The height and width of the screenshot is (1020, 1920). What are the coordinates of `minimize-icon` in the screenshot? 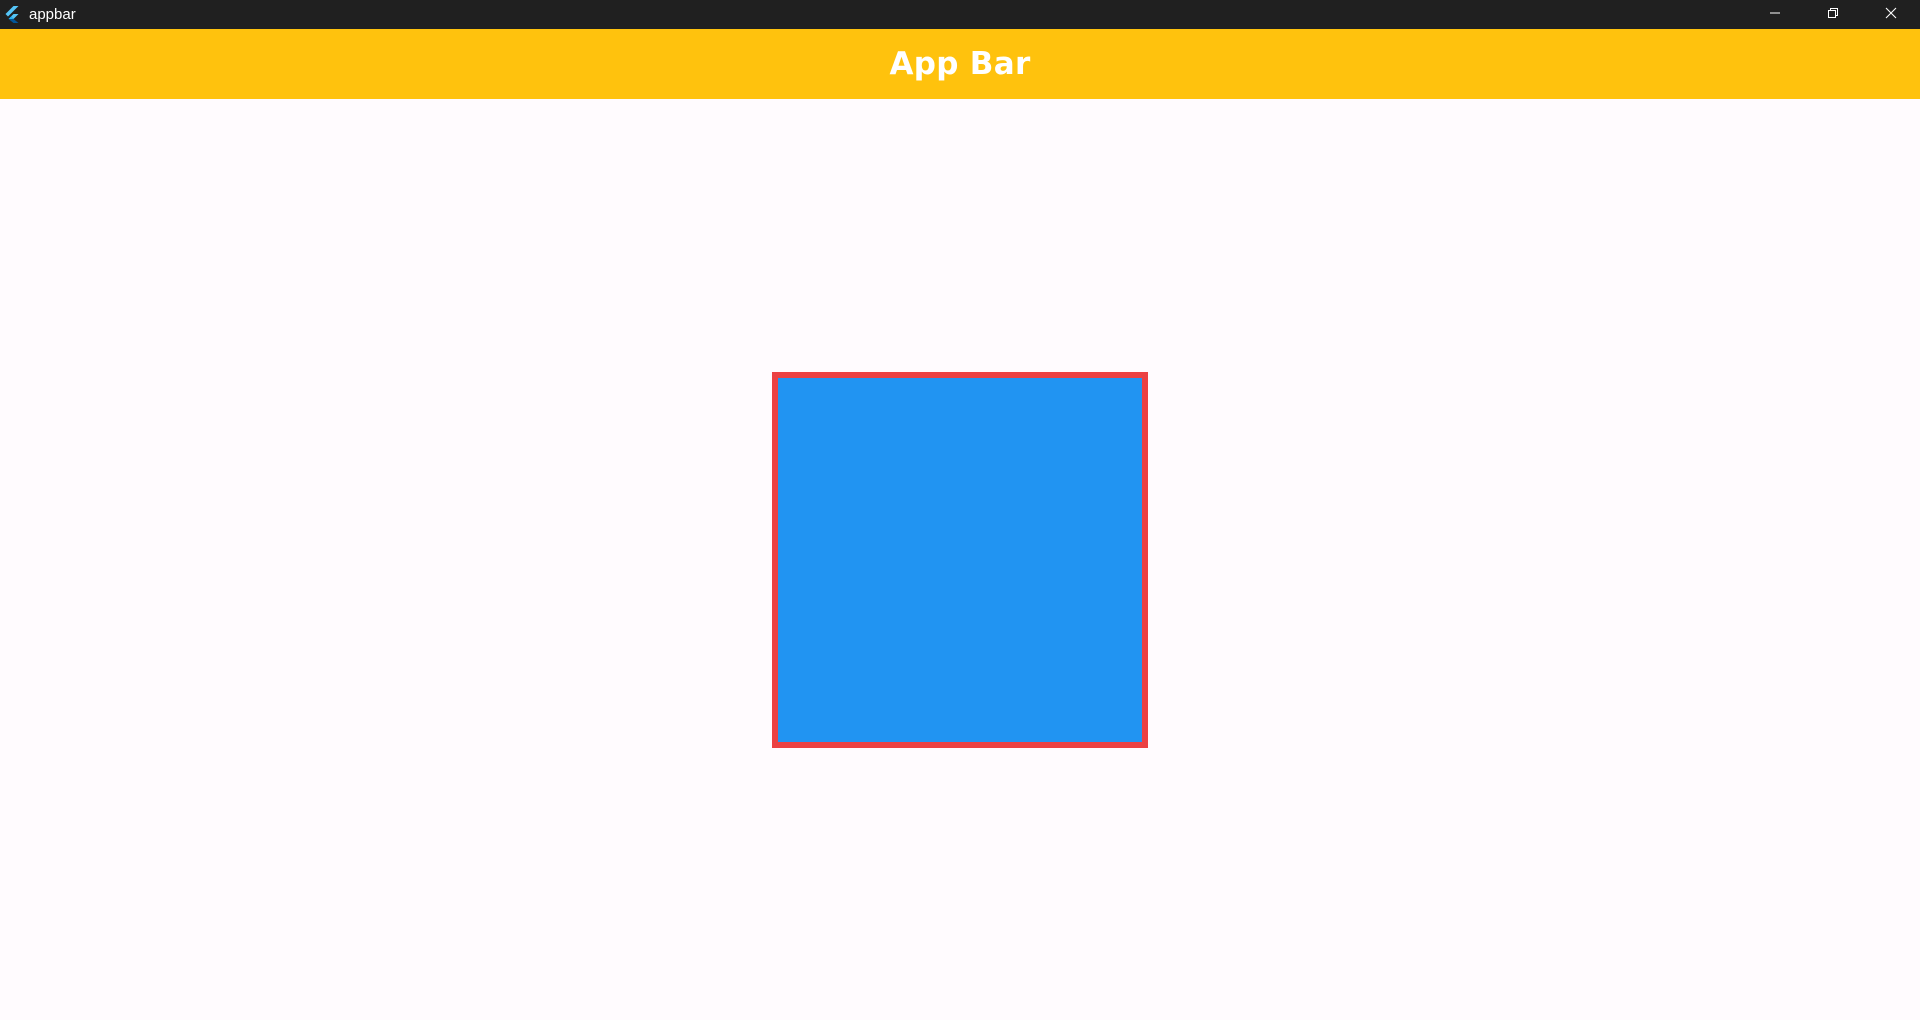 It's located at (1775, 15).